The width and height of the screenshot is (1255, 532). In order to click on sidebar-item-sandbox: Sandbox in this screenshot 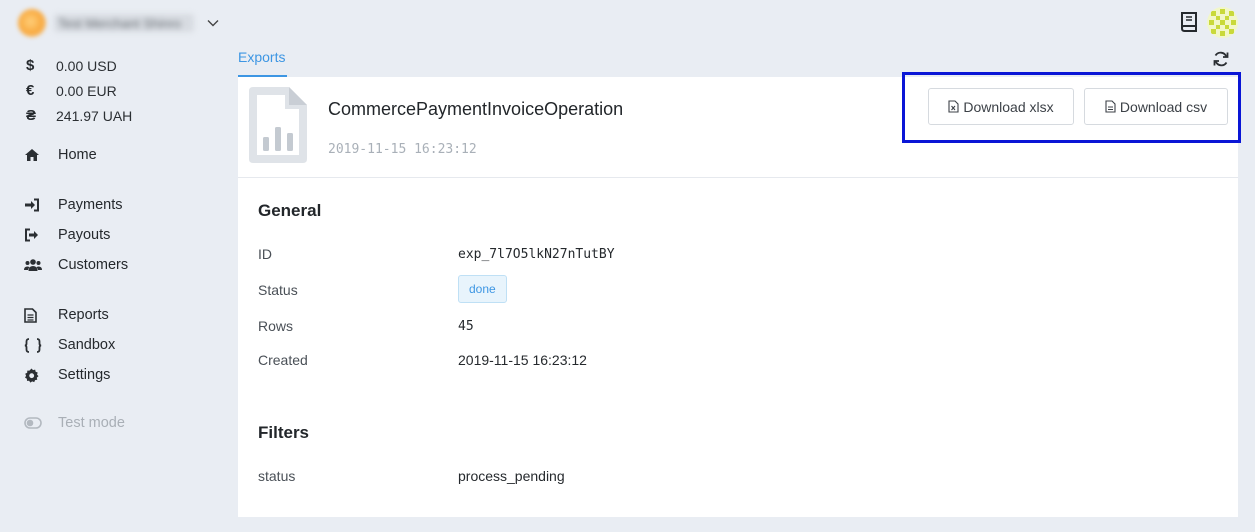, I will do `click(124, 345)`.